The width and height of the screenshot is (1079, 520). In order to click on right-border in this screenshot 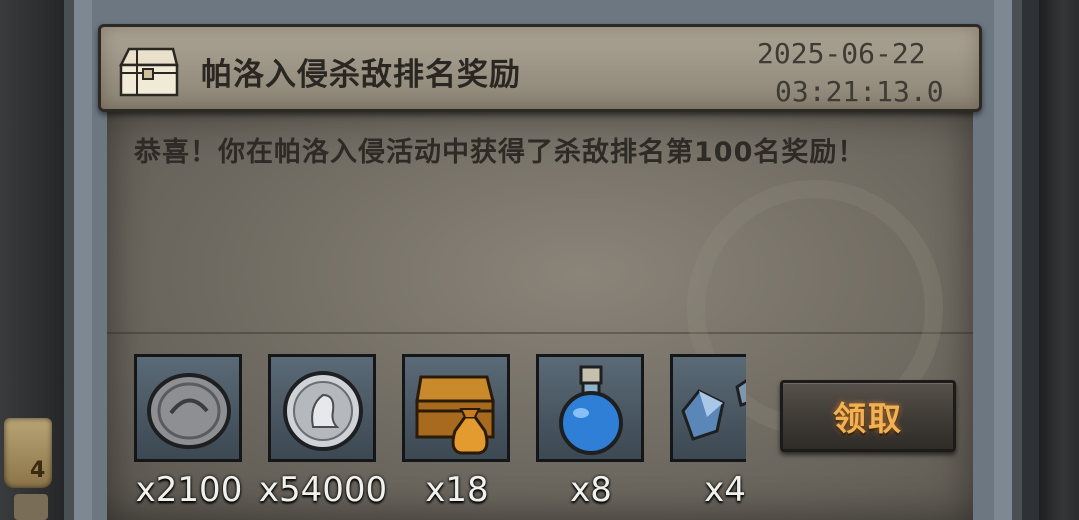, I will do `click(1059, 260)`.